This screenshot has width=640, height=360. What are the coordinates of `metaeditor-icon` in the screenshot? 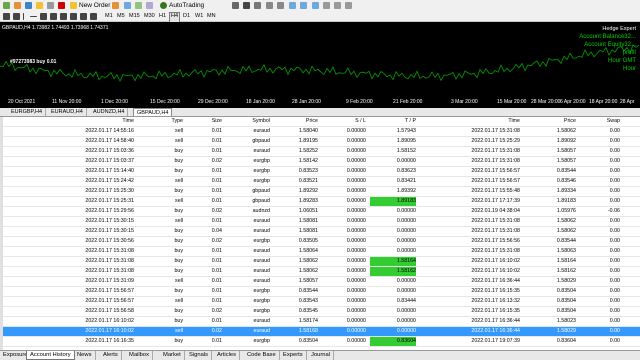 It's located at (116, 5).